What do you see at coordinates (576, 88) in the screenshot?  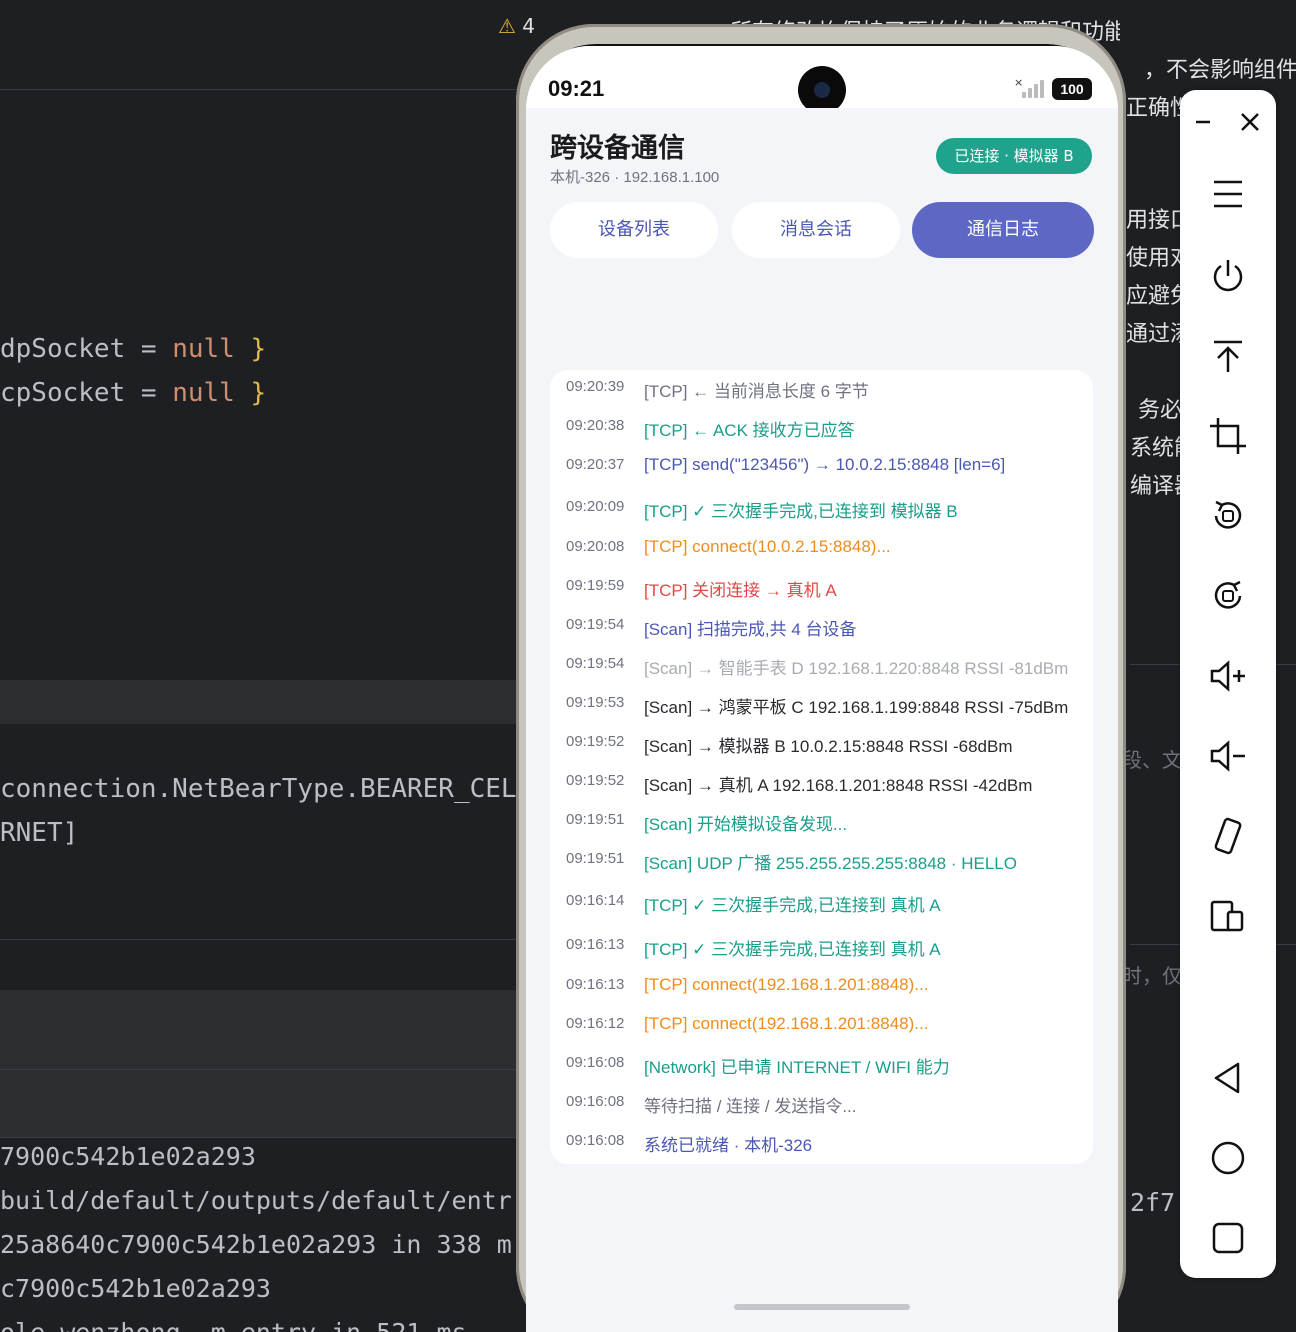 I see `status-time: 09:21` at bounding box center [576, 88].